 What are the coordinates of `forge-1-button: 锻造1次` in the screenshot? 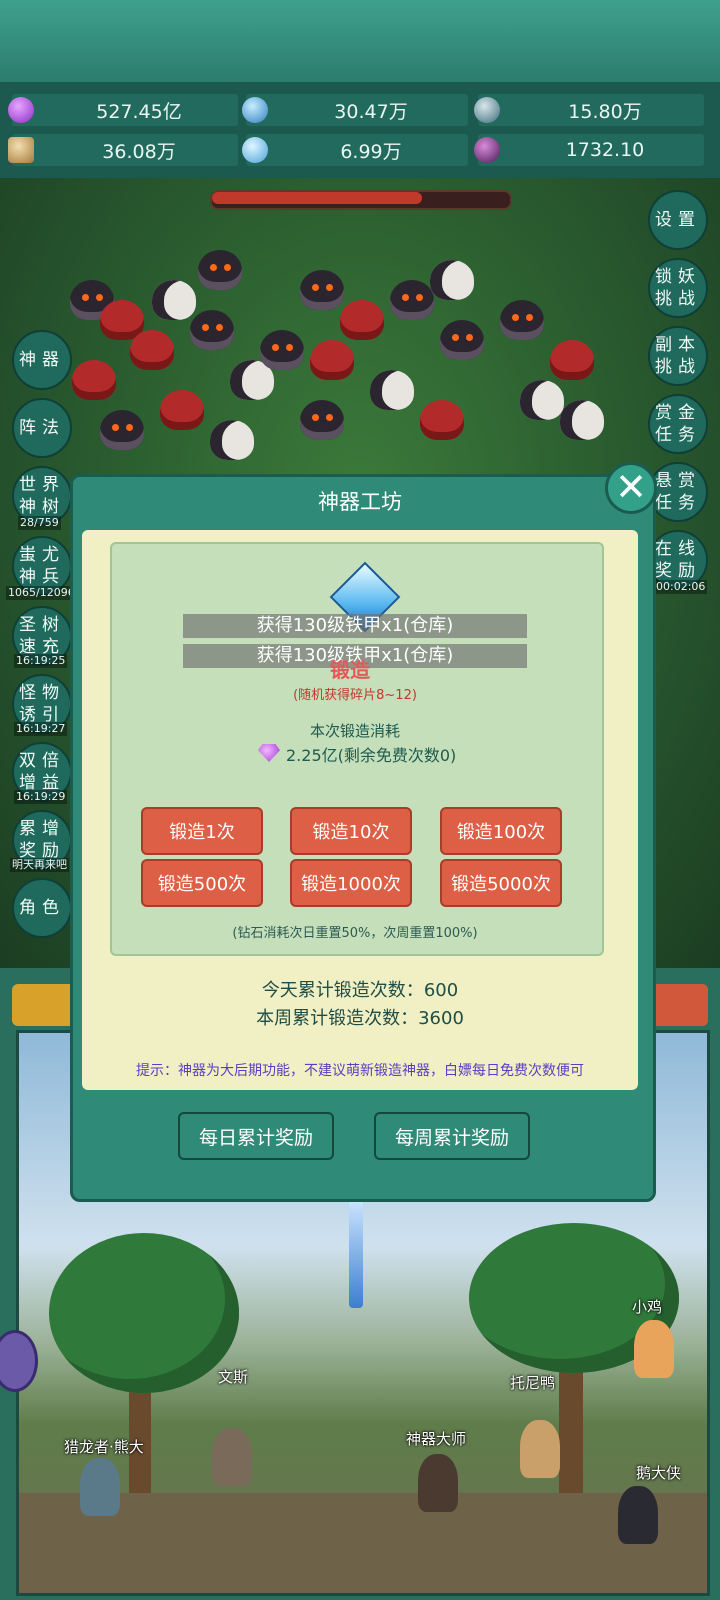 It's located at (202, 831).